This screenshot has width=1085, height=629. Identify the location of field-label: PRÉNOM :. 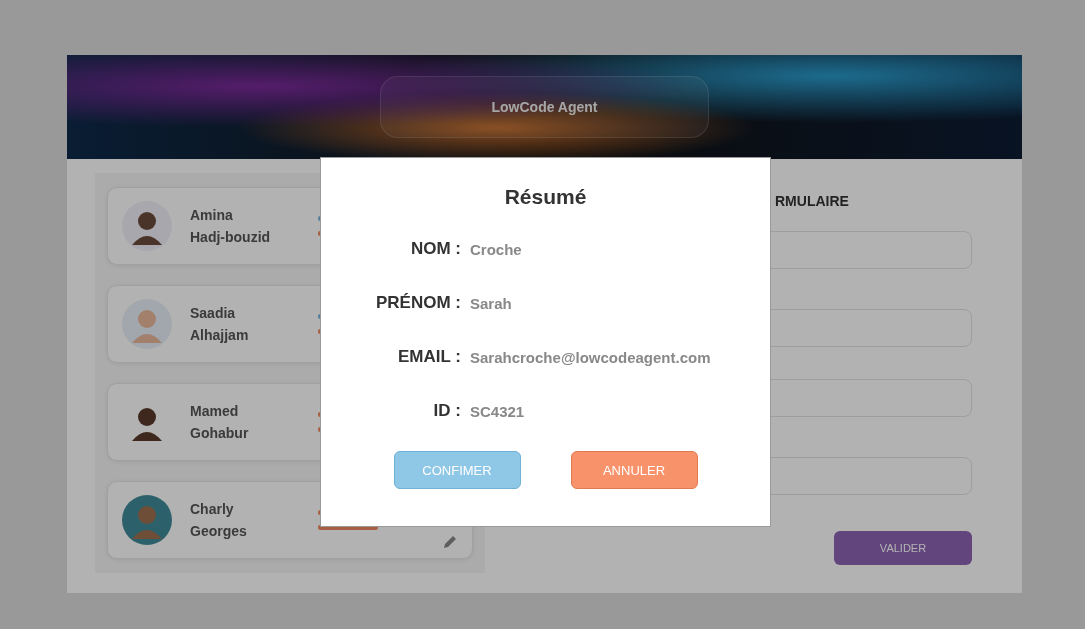
(418, 303).